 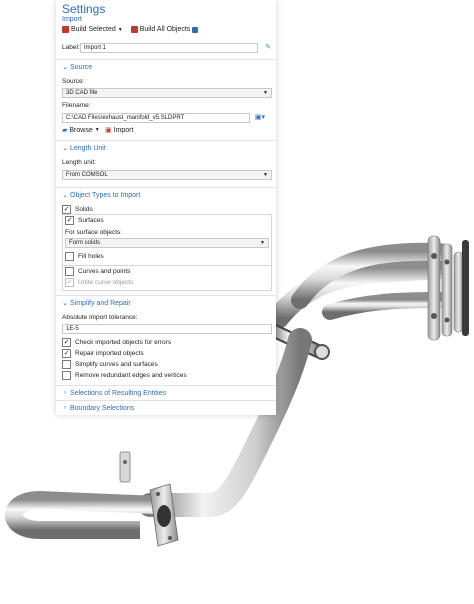 I want to click on import-icon: ▣, so click(x=108, y=130).